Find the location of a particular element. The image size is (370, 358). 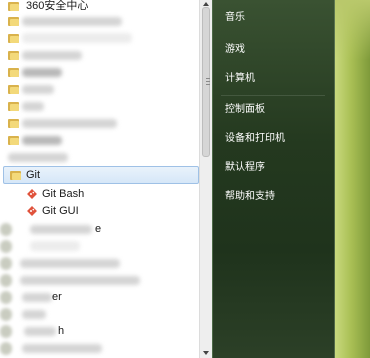

program-item-label: Git Bash is located at coordinates (63, 194).